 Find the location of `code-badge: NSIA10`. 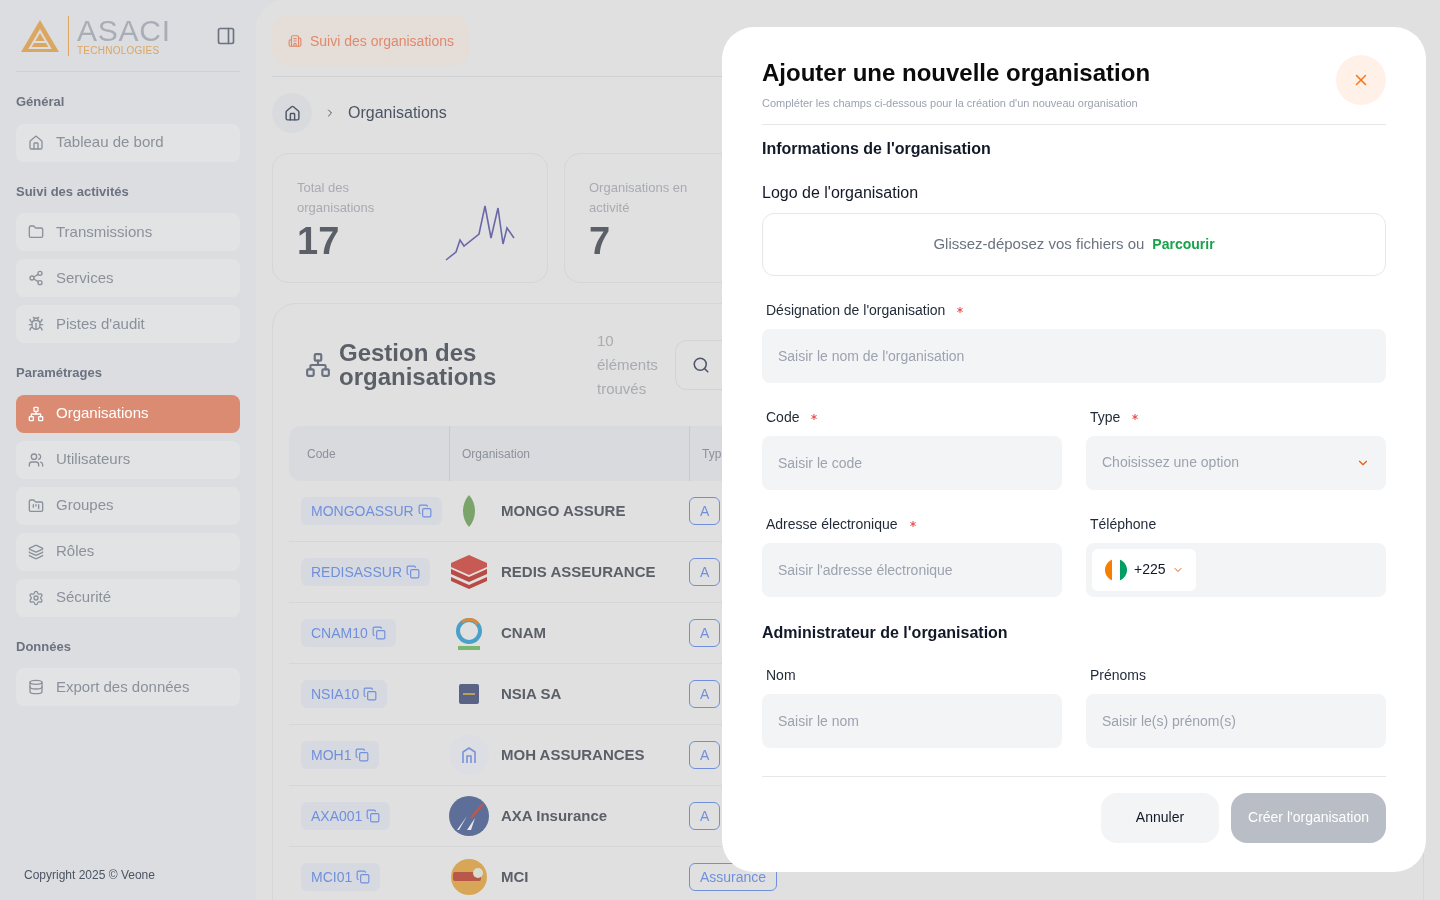

code-badge: NSIA10 is located at coordinates (344, 694).